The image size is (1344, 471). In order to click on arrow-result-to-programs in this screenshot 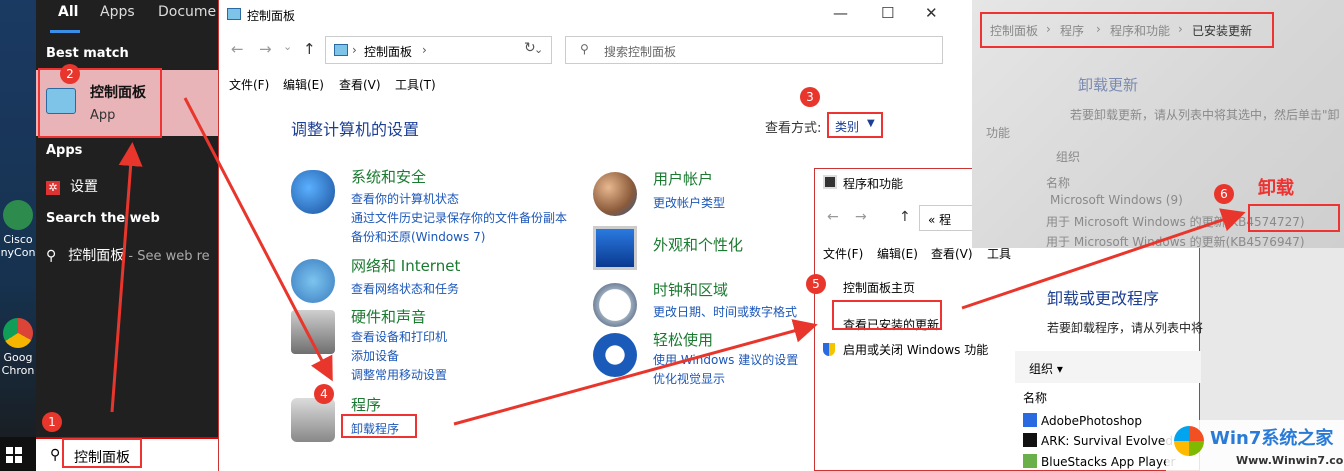, I will do `click(258, 239)`.